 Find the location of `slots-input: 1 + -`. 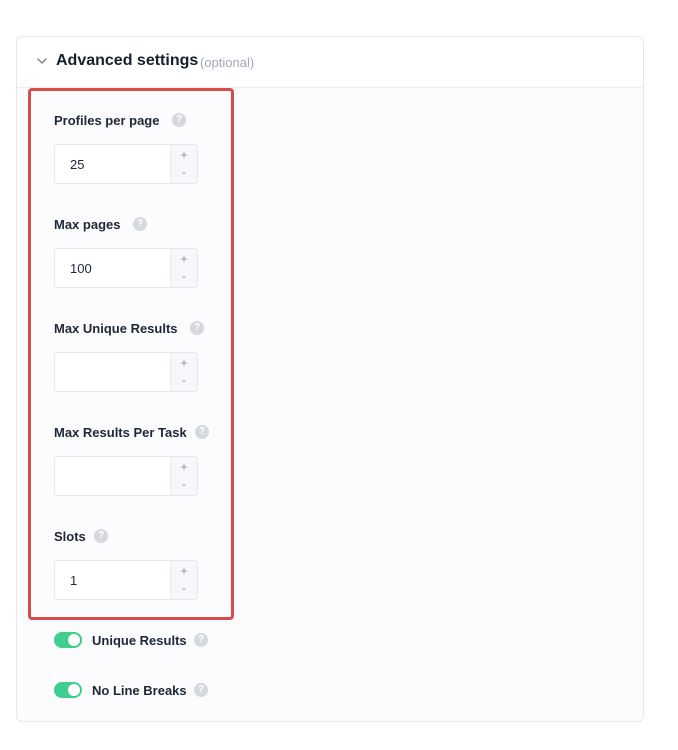

slots-input: 1 + - is located at coordinates (126, 580).